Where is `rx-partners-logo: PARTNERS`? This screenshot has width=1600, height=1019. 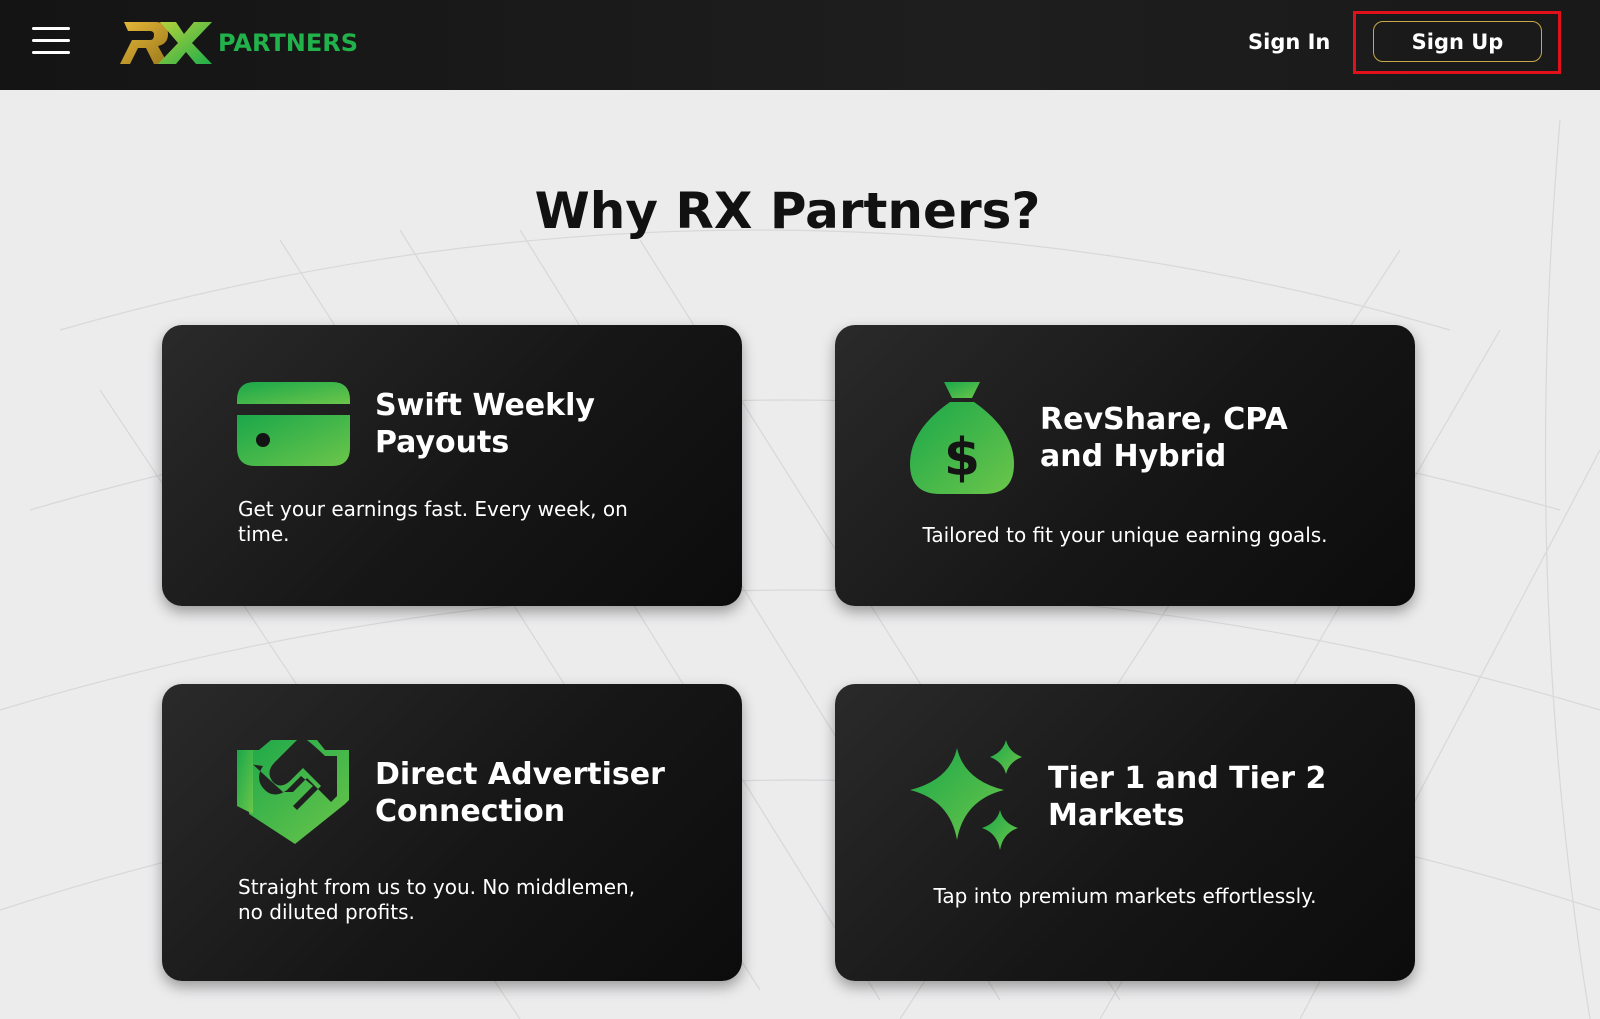 rx-partners-logo: PARTNERS is located at coordinates (239, 43).